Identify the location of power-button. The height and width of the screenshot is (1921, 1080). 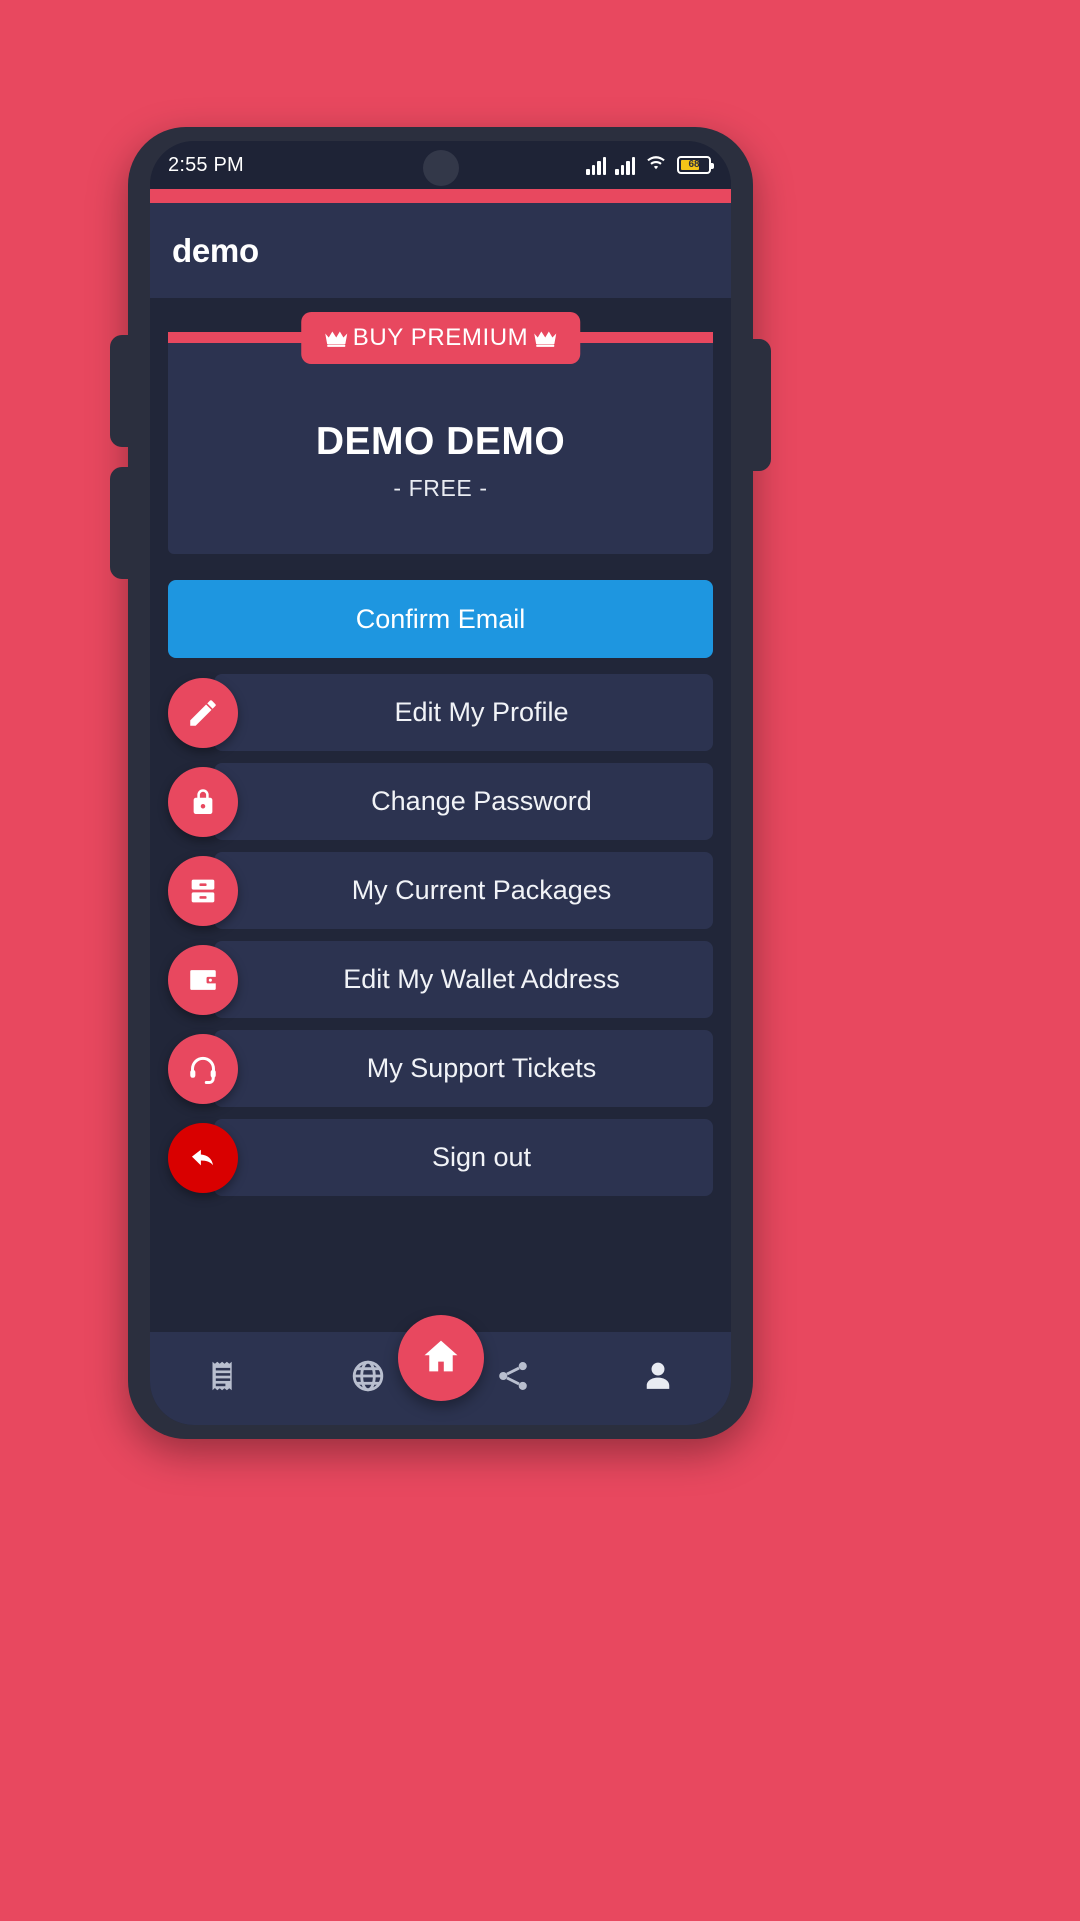
(760, 405).